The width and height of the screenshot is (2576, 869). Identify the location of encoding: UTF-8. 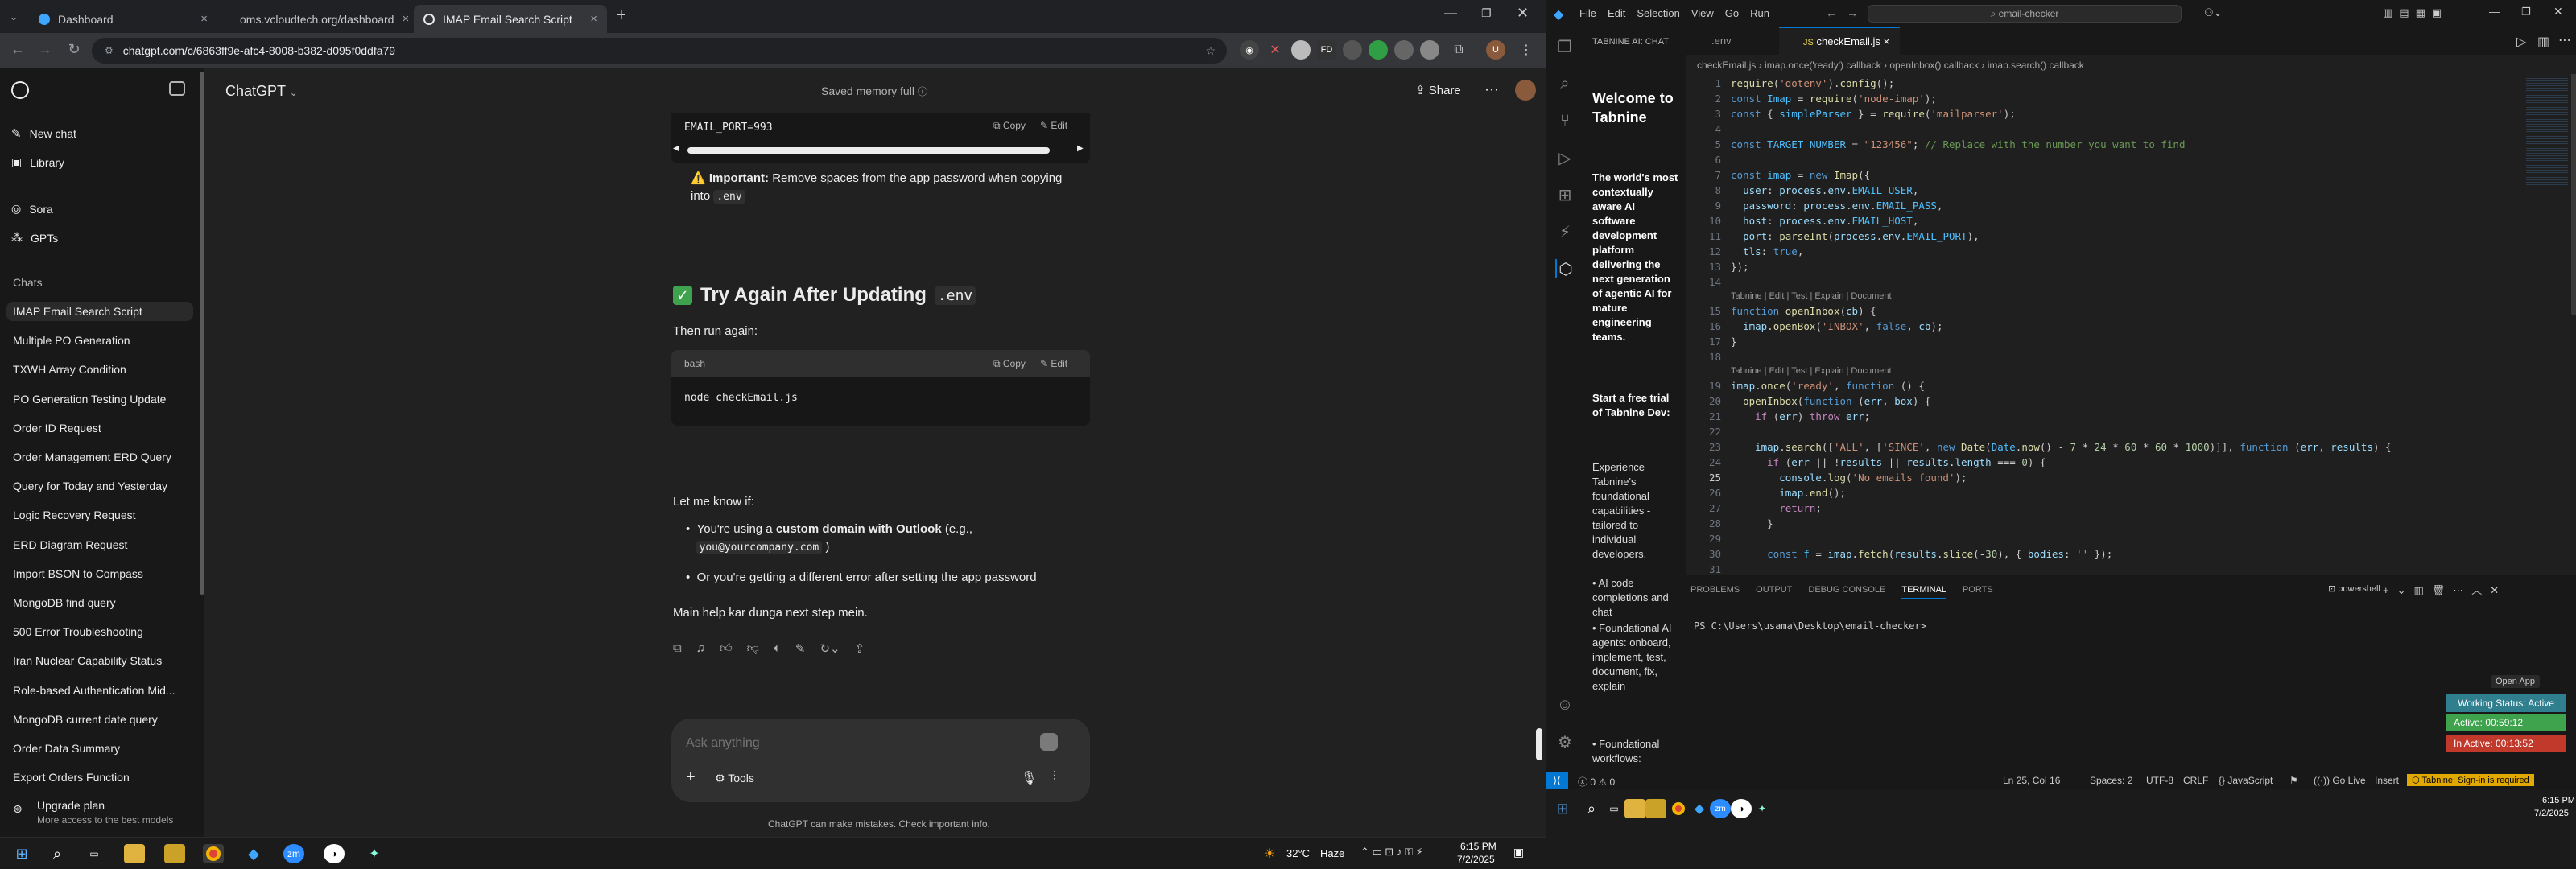
(2160, 780).